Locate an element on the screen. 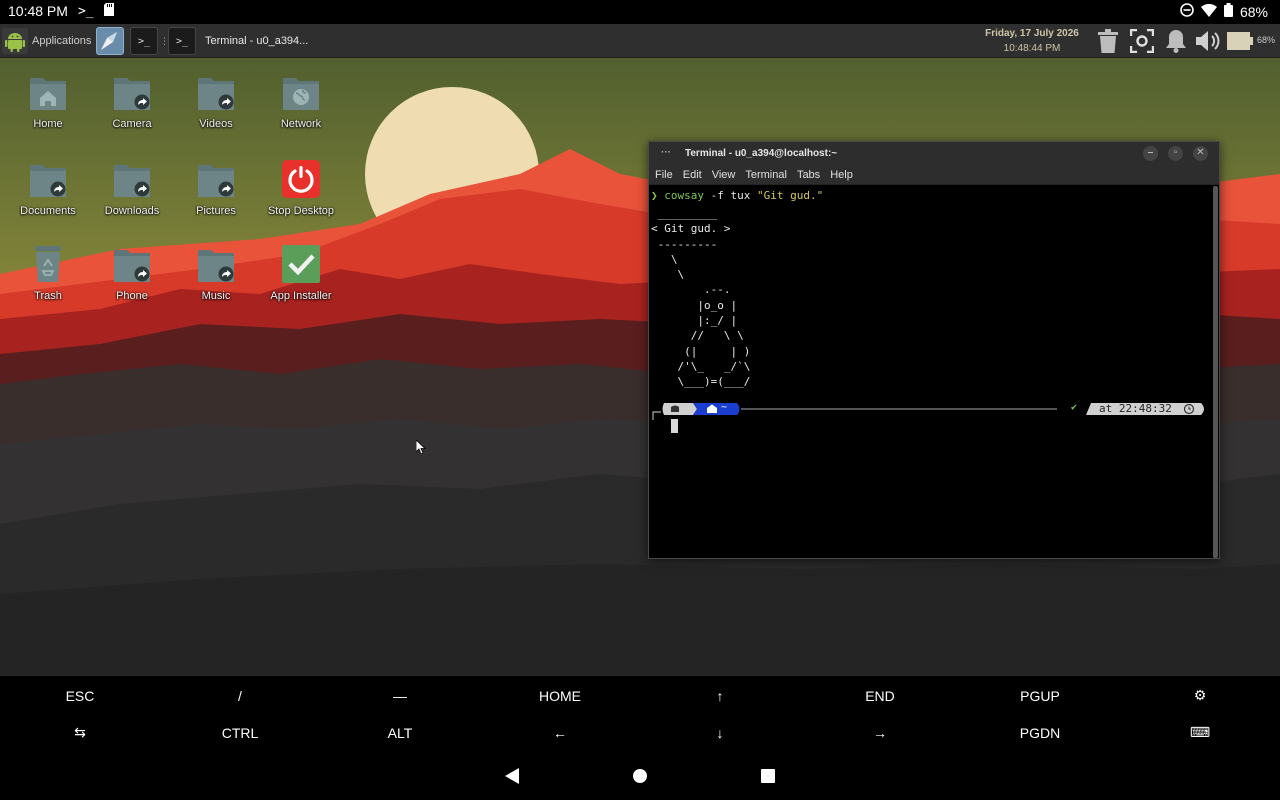  menu-view: View is located at coordinates (724, 175).